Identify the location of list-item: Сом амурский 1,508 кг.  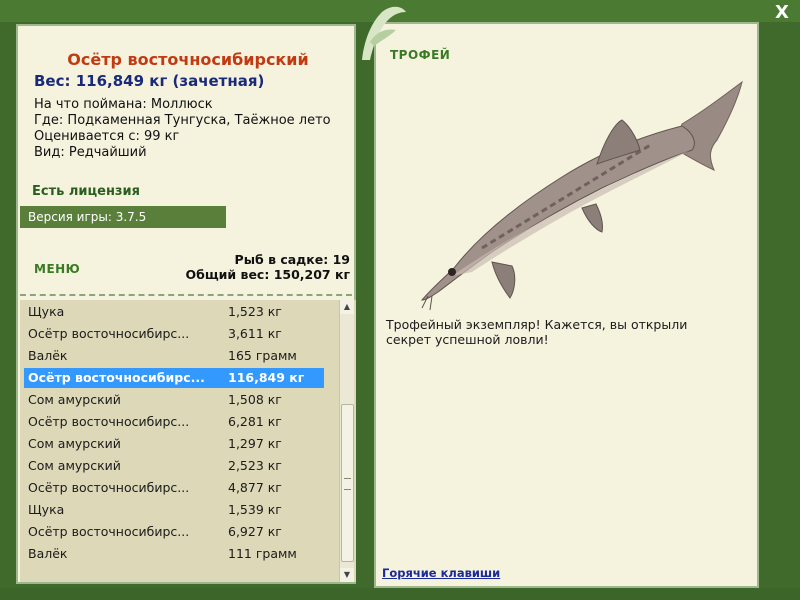
(174, 400).